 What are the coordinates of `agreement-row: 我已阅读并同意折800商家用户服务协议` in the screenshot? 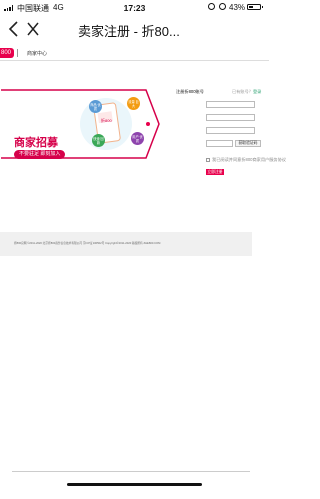 It's located at (246, 160).